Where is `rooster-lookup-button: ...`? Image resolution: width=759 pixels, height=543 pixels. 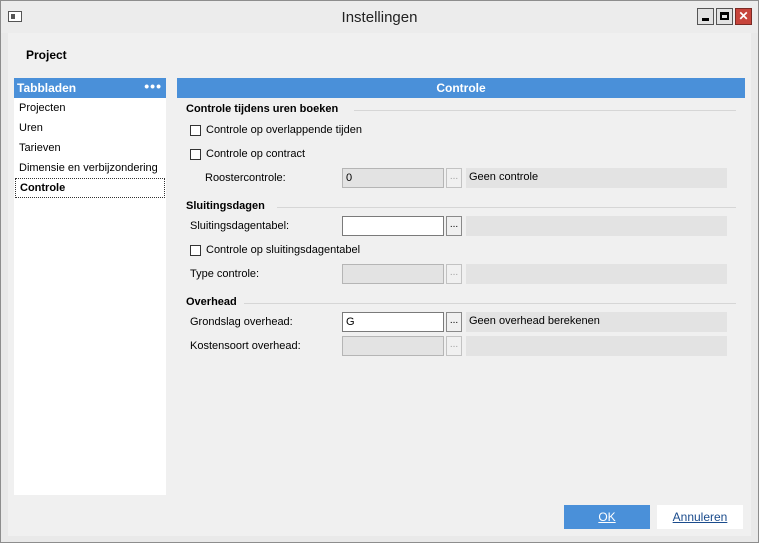
rooster-lookup-button: ... is located at coordinates (454, 178).